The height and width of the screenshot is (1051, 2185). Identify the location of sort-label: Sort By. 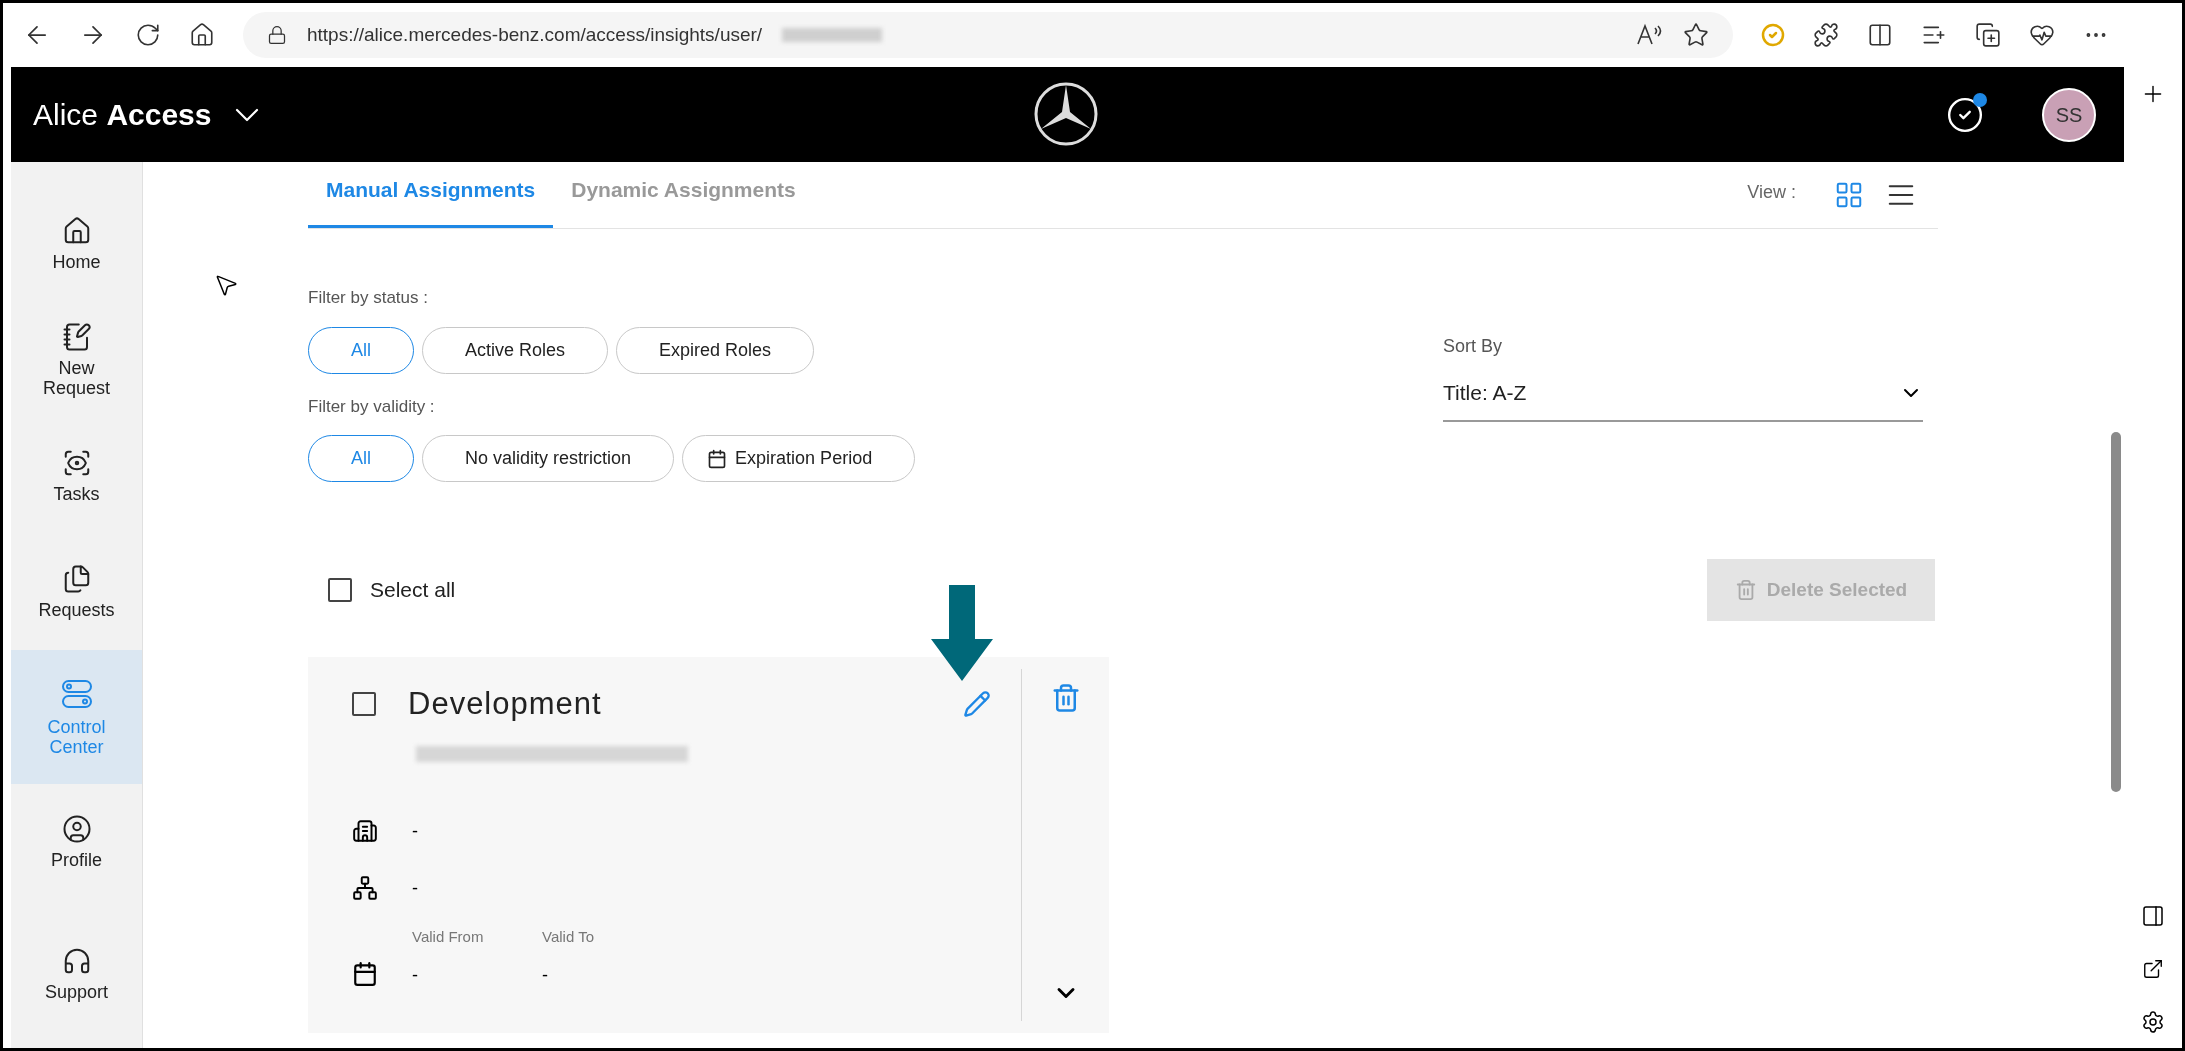
(1473, 346).